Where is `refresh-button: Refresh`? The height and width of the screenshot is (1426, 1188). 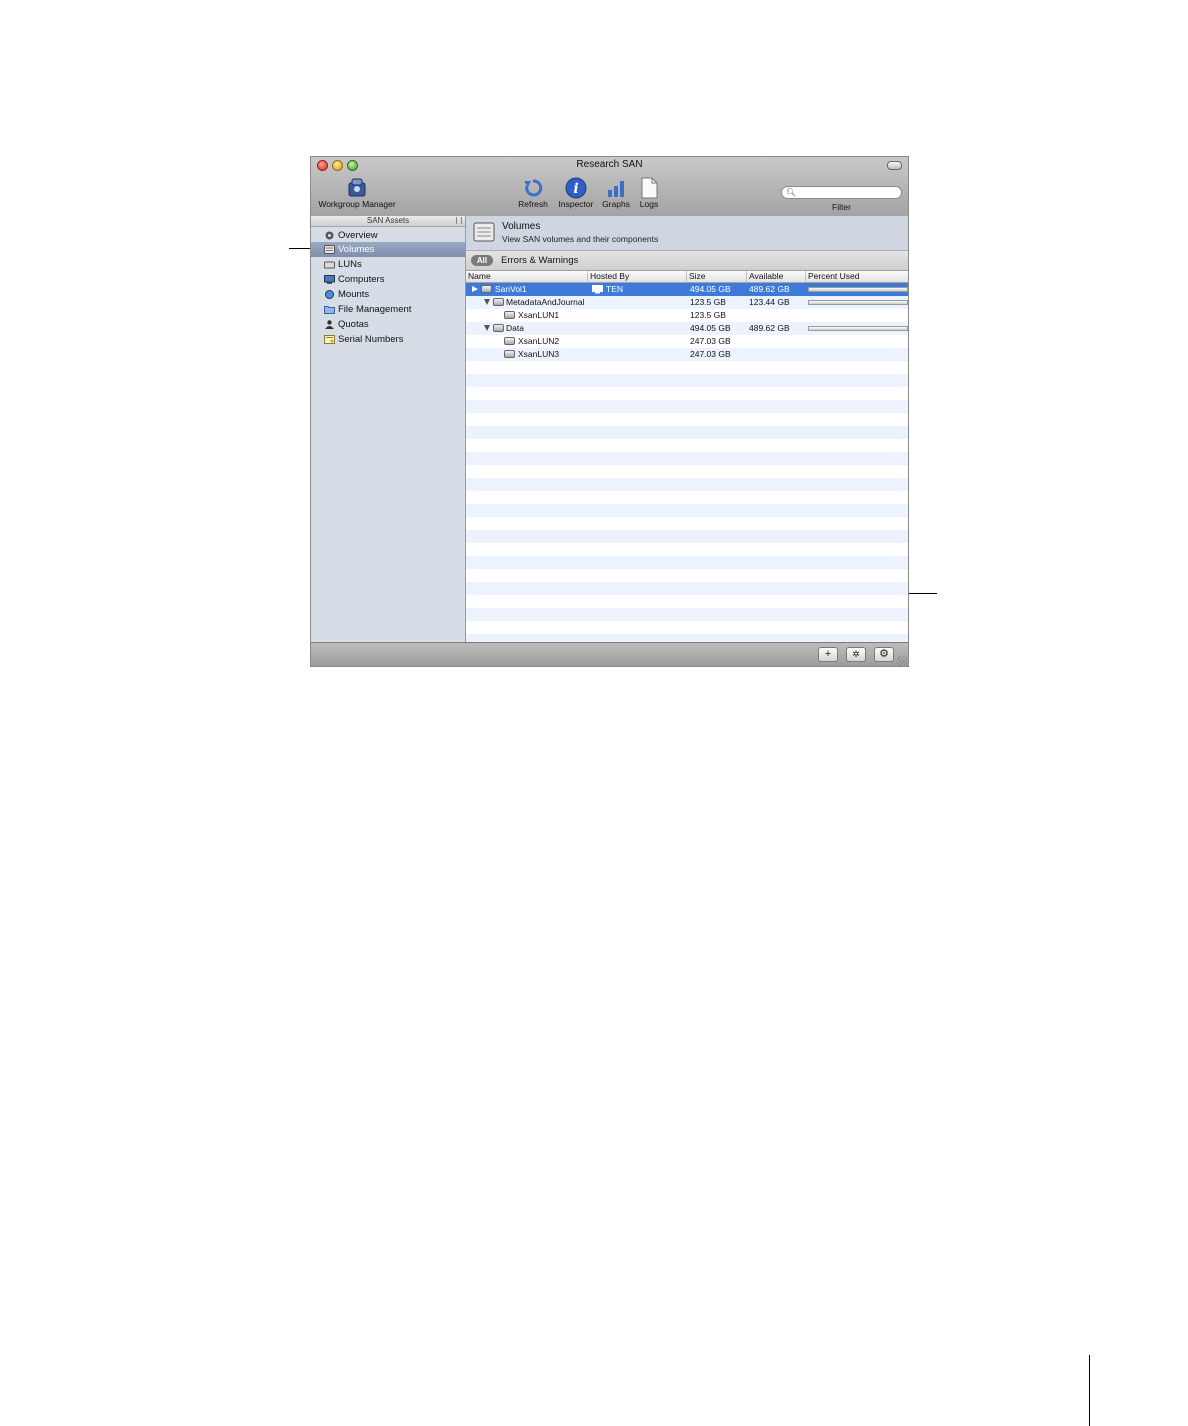 refresh-button: Refresh is located at coordinates (533, 193).